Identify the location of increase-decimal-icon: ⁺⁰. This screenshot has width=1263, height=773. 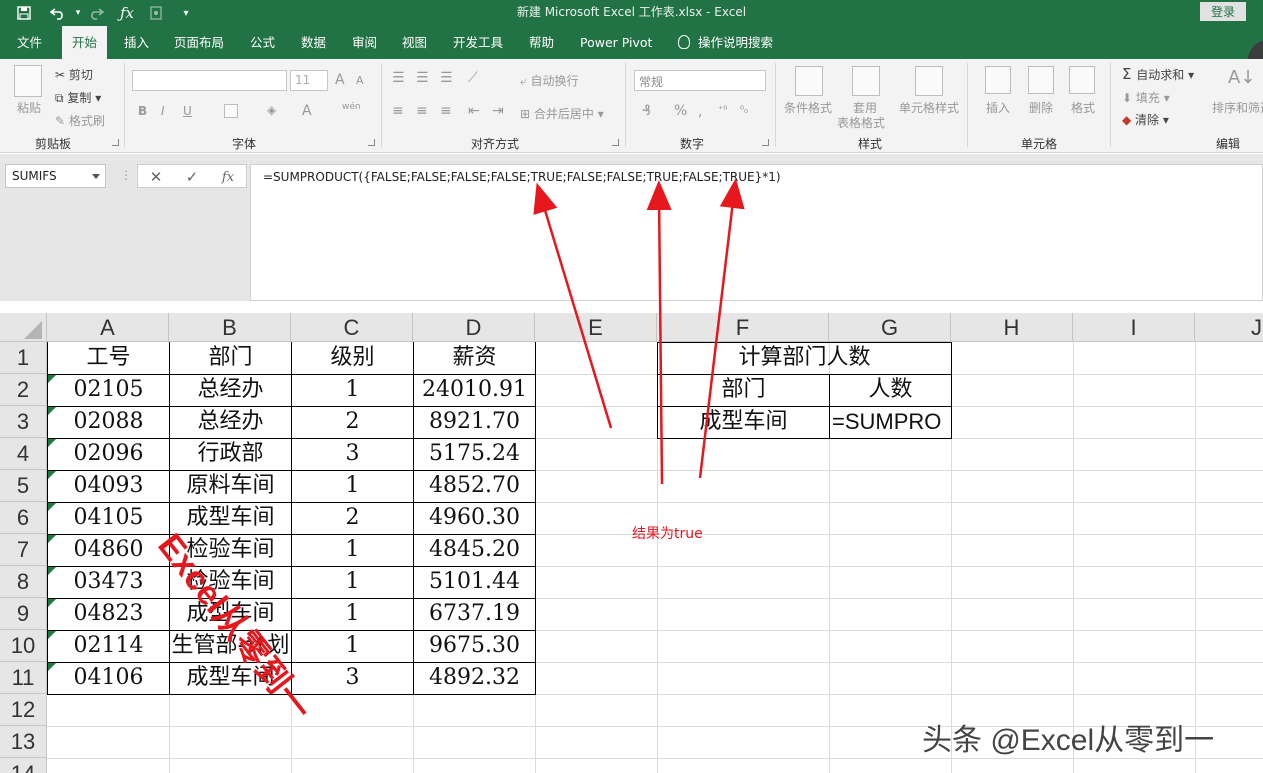
(722, 110).